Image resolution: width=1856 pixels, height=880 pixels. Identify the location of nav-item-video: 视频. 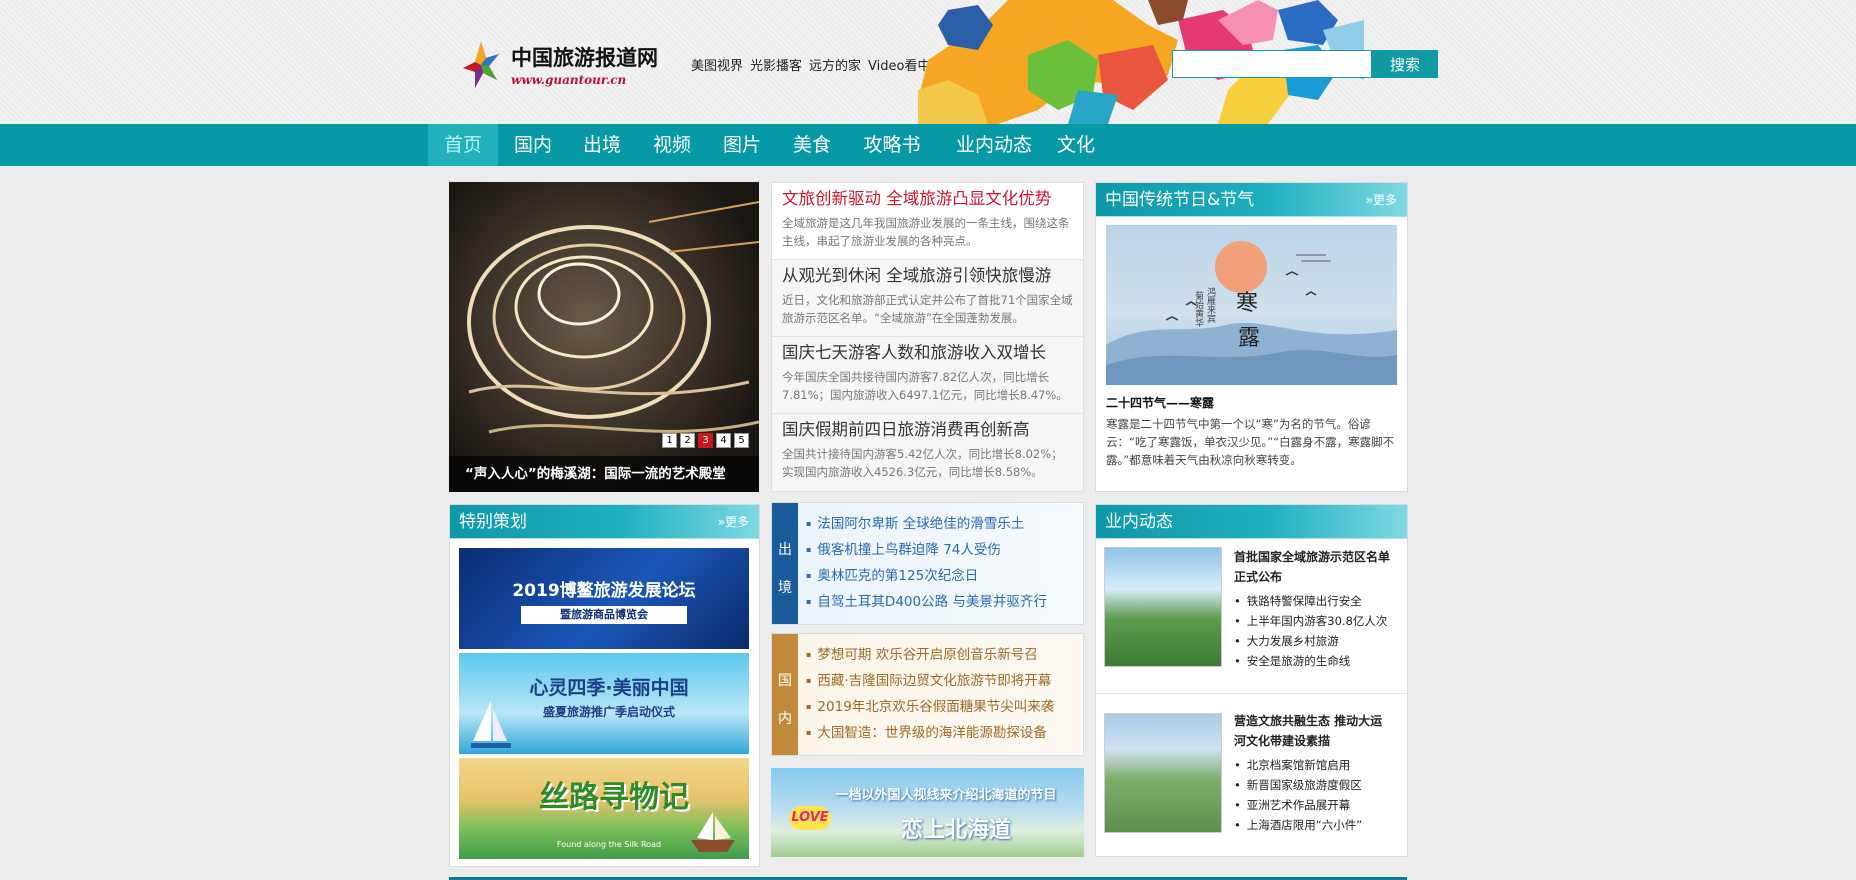
(672, 145).